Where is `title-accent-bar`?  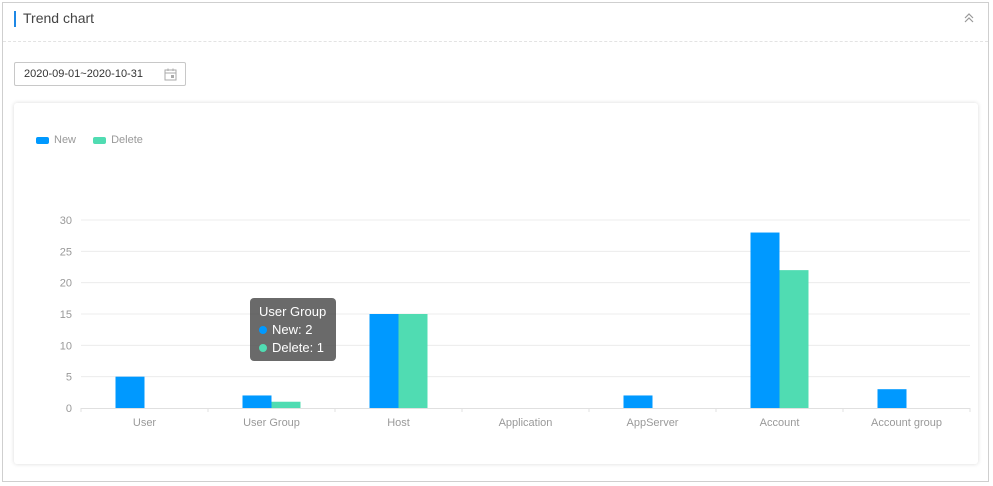
title-accent-bar is located at coordinates (15, 19).